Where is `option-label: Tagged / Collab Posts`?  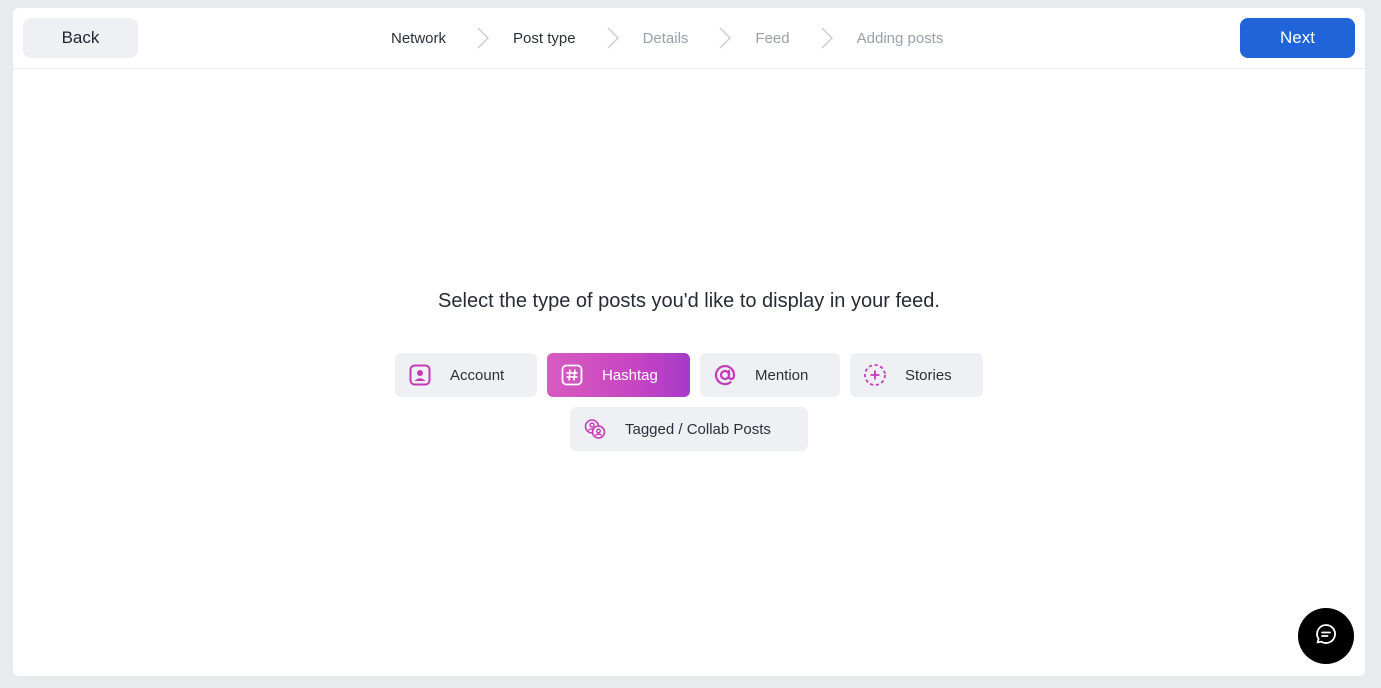 option-label: Tagged / Collab Posts is located at coordinates (698, 429).